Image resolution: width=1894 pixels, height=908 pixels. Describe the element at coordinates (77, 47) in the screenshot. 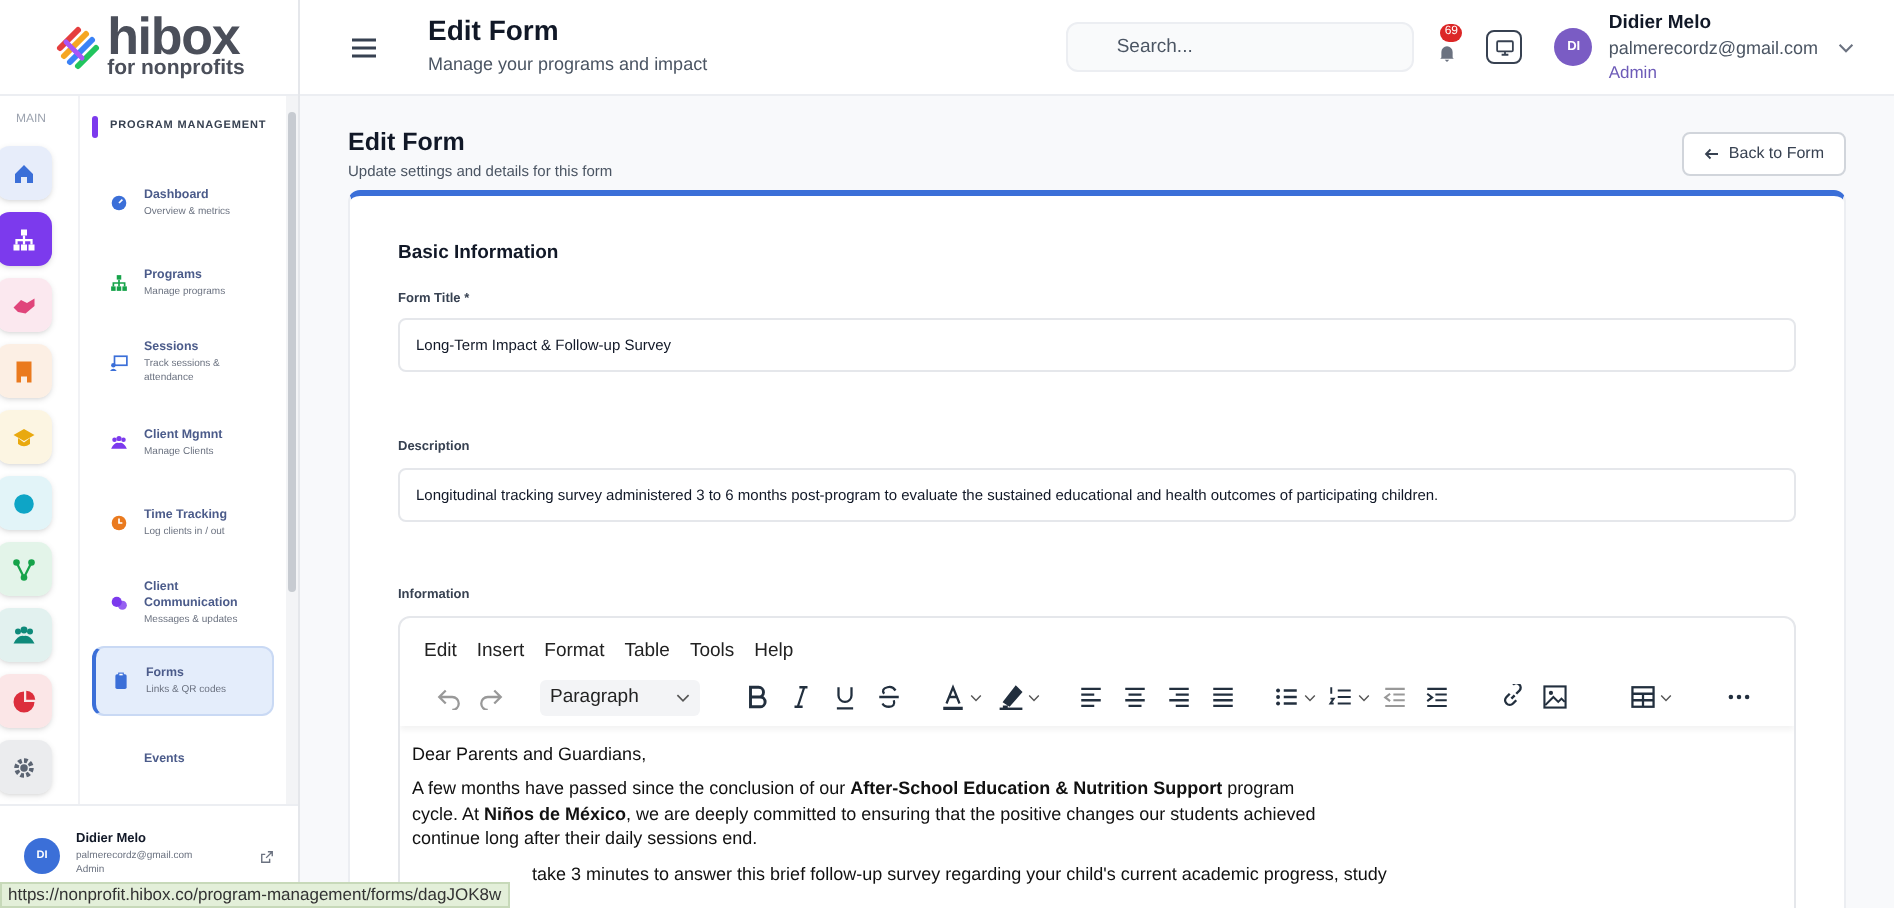

I see `logo-mark-icon` at that location.